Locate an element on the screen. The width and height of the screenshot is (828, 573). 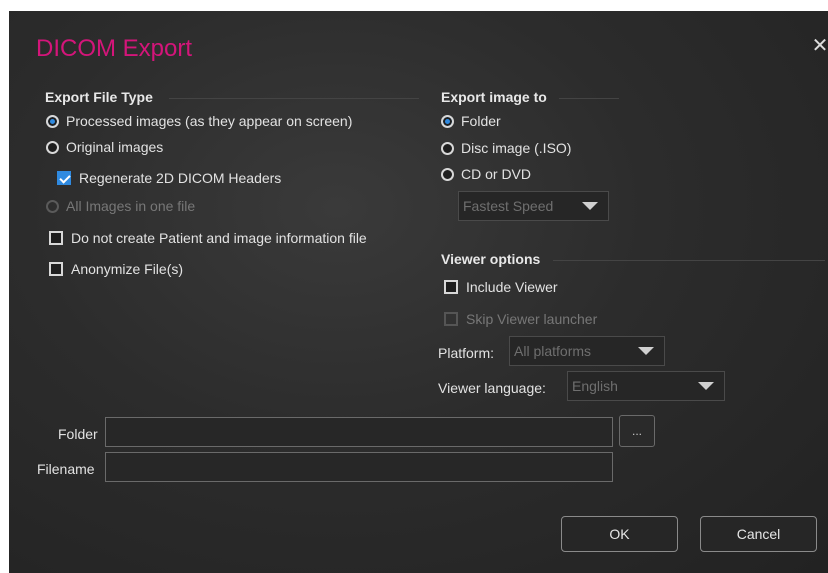
folder-input is located at coordinates (359, 432).